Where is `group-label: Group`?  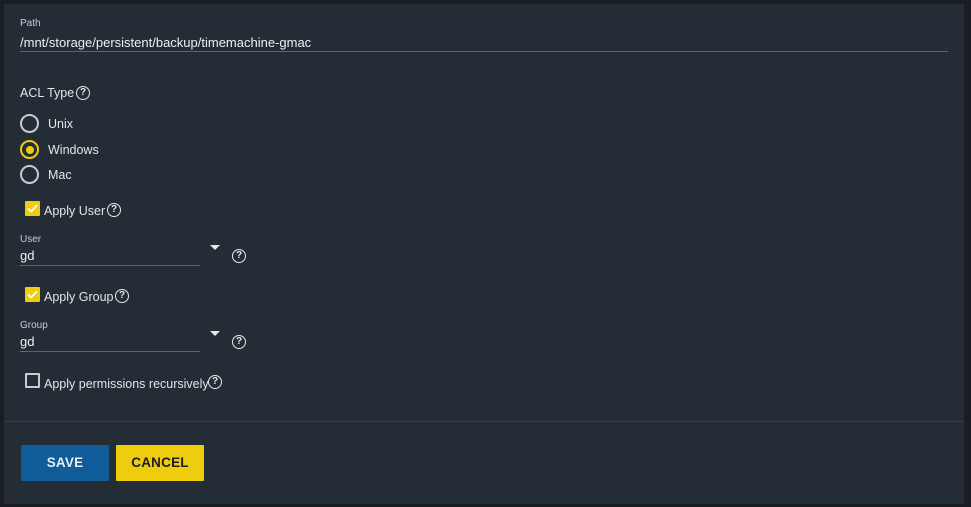
group-label: Group is located at coordinates (34, 325).